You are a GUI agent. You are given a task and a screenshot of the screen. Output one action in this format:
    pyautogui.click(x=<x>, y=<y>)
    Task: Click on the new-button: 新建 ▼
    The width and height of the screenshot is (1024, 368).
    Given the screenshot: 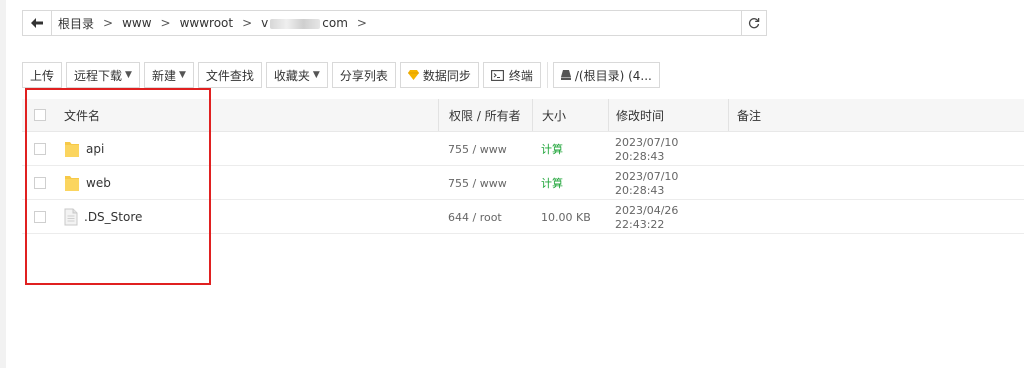 What is the action you would take?
    pyautogui.click(x=168, y=75)
    